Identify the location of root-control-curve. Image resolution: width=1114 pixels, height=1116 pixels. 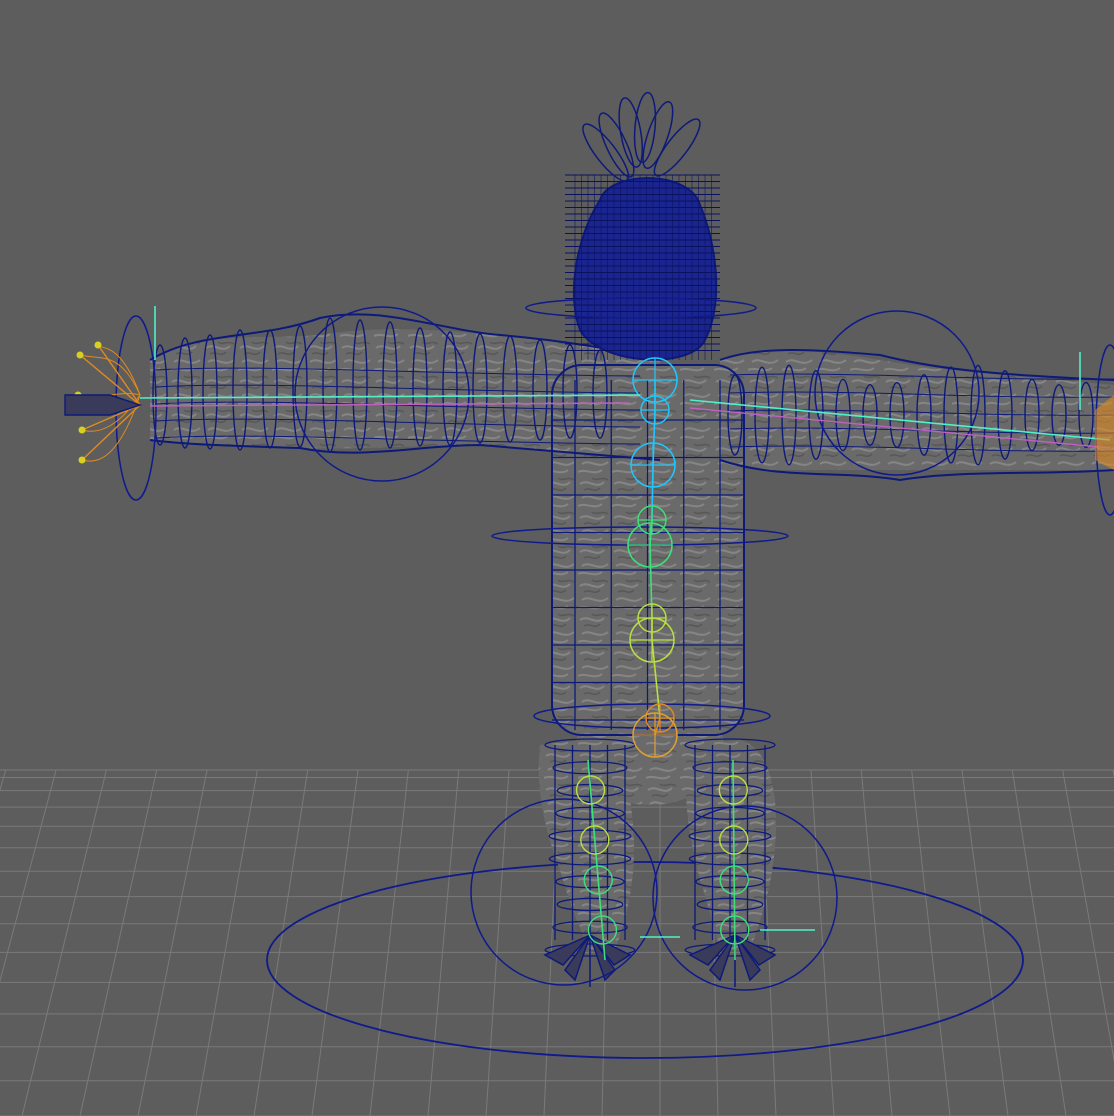
(645, 960).